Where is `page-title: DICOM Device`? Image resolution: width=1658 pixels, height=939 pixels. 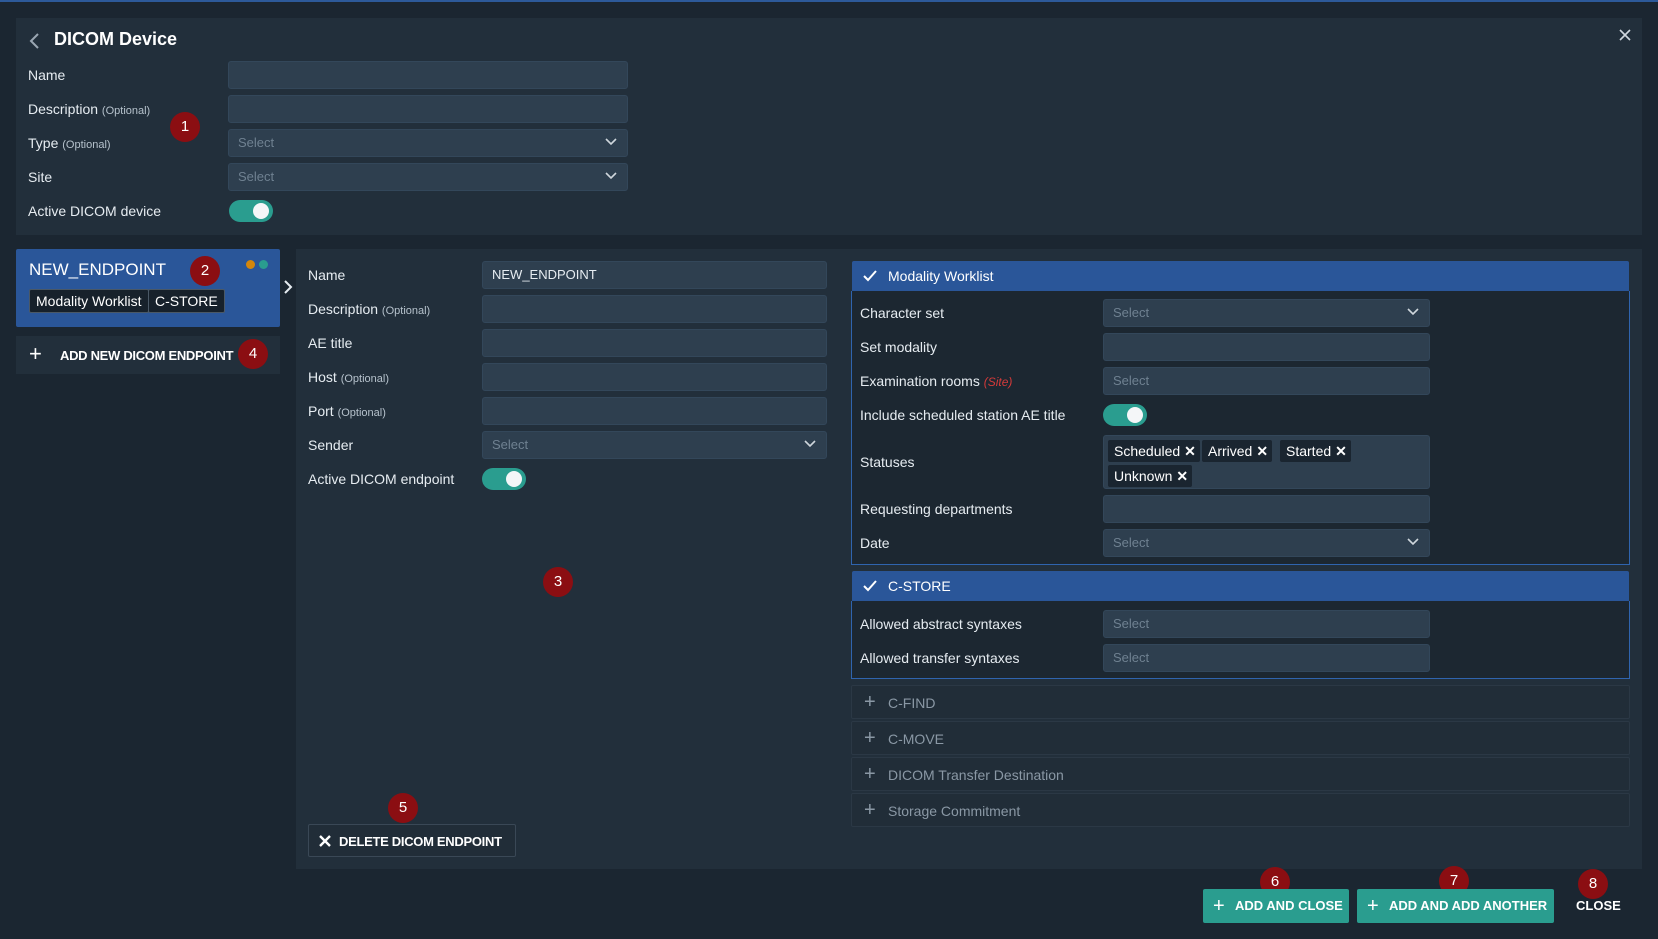
page-title: DICOM Device is located at coordinates (116, 39).